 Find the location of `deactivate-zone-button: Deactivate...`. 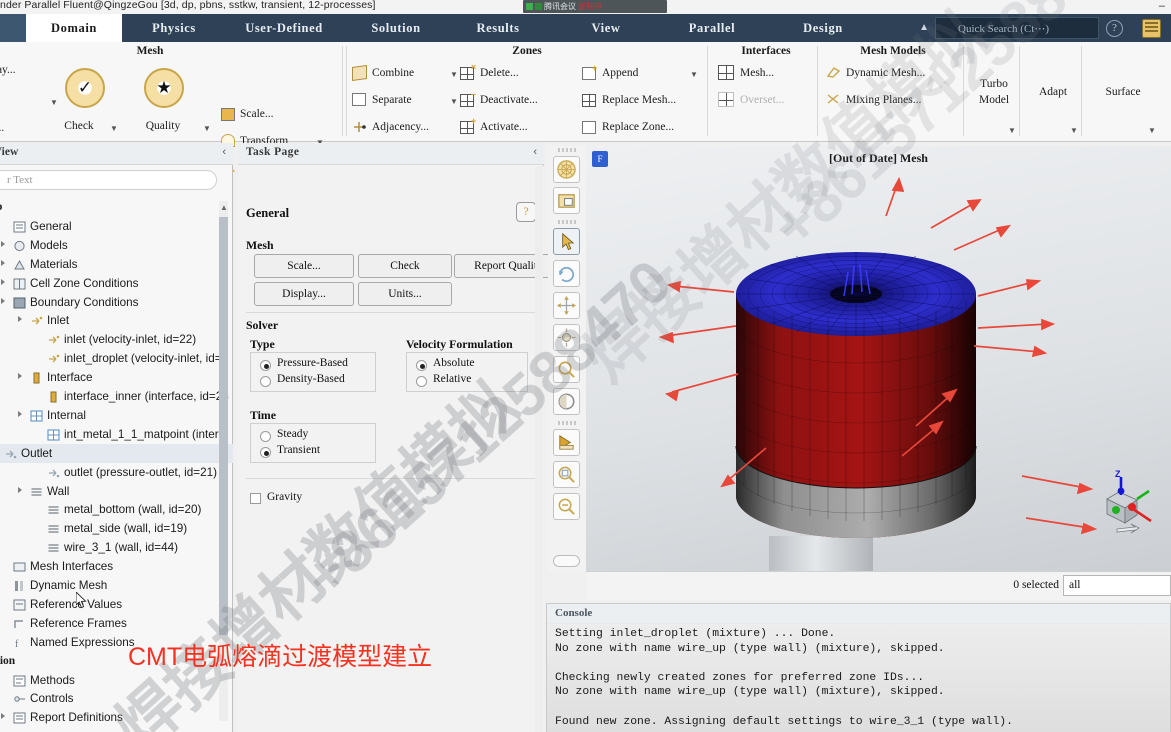

deactivate-zone-button: Deactivate... is located at coordinates (509, 100).